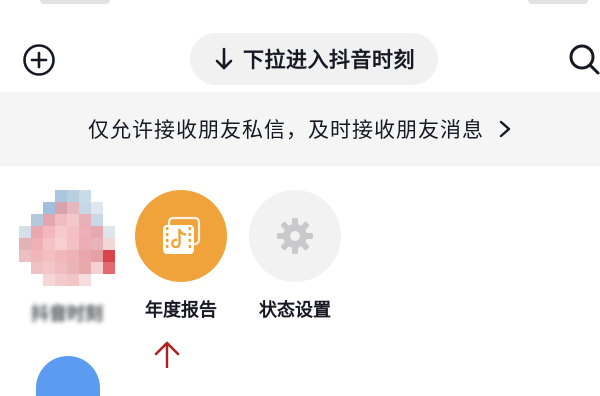 The width and height of the screenshot is (600, 396). What do you see at coordinates (329, 60) in the screenshot?
I see `pull-down-label: 下拉进入抖音时刻` at bounding box center [329, 60].